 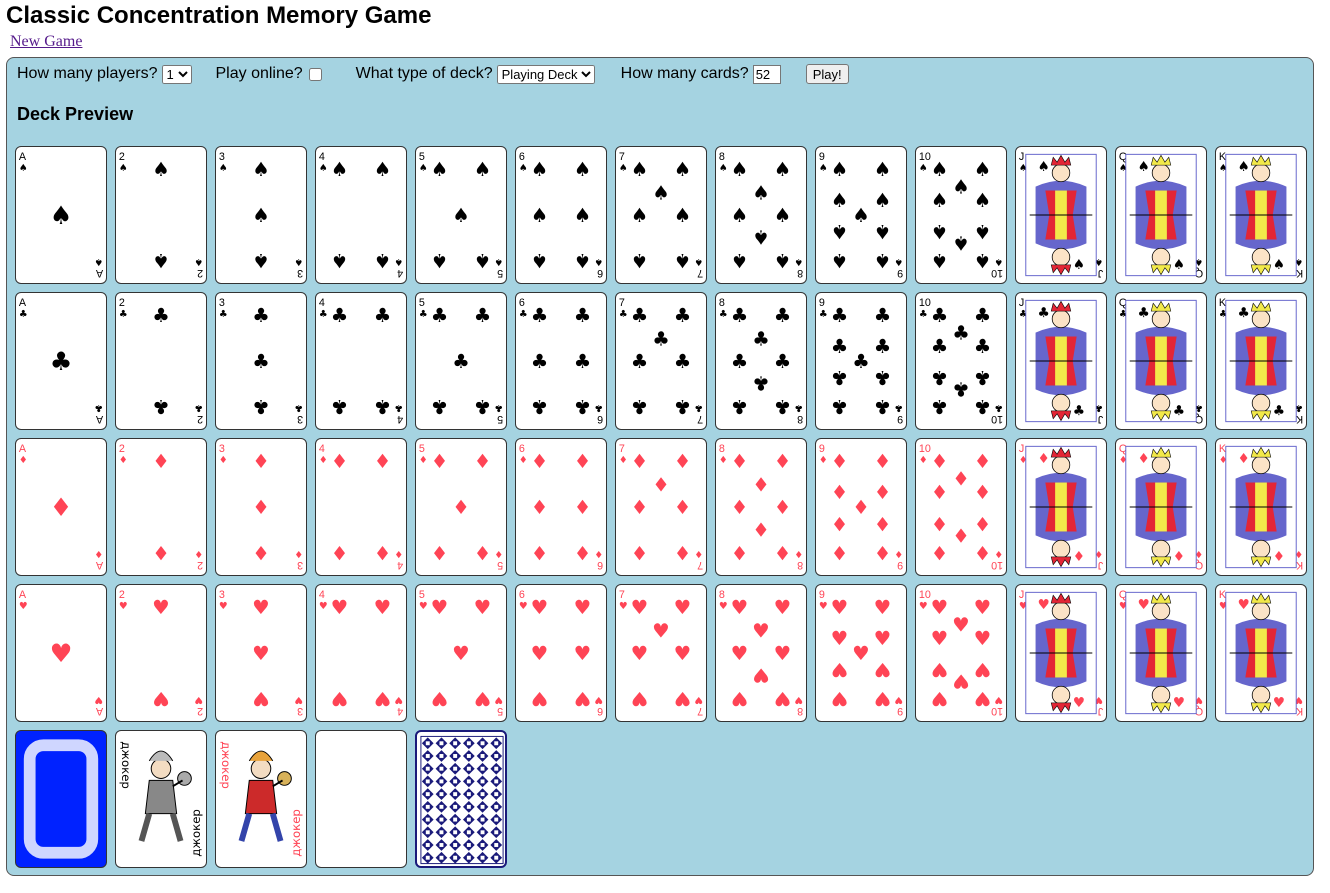 What do you see at coordinates (23, 454) in the screenshot?
I see `card-corner-top: A♦` at bounding box center [23, 454].